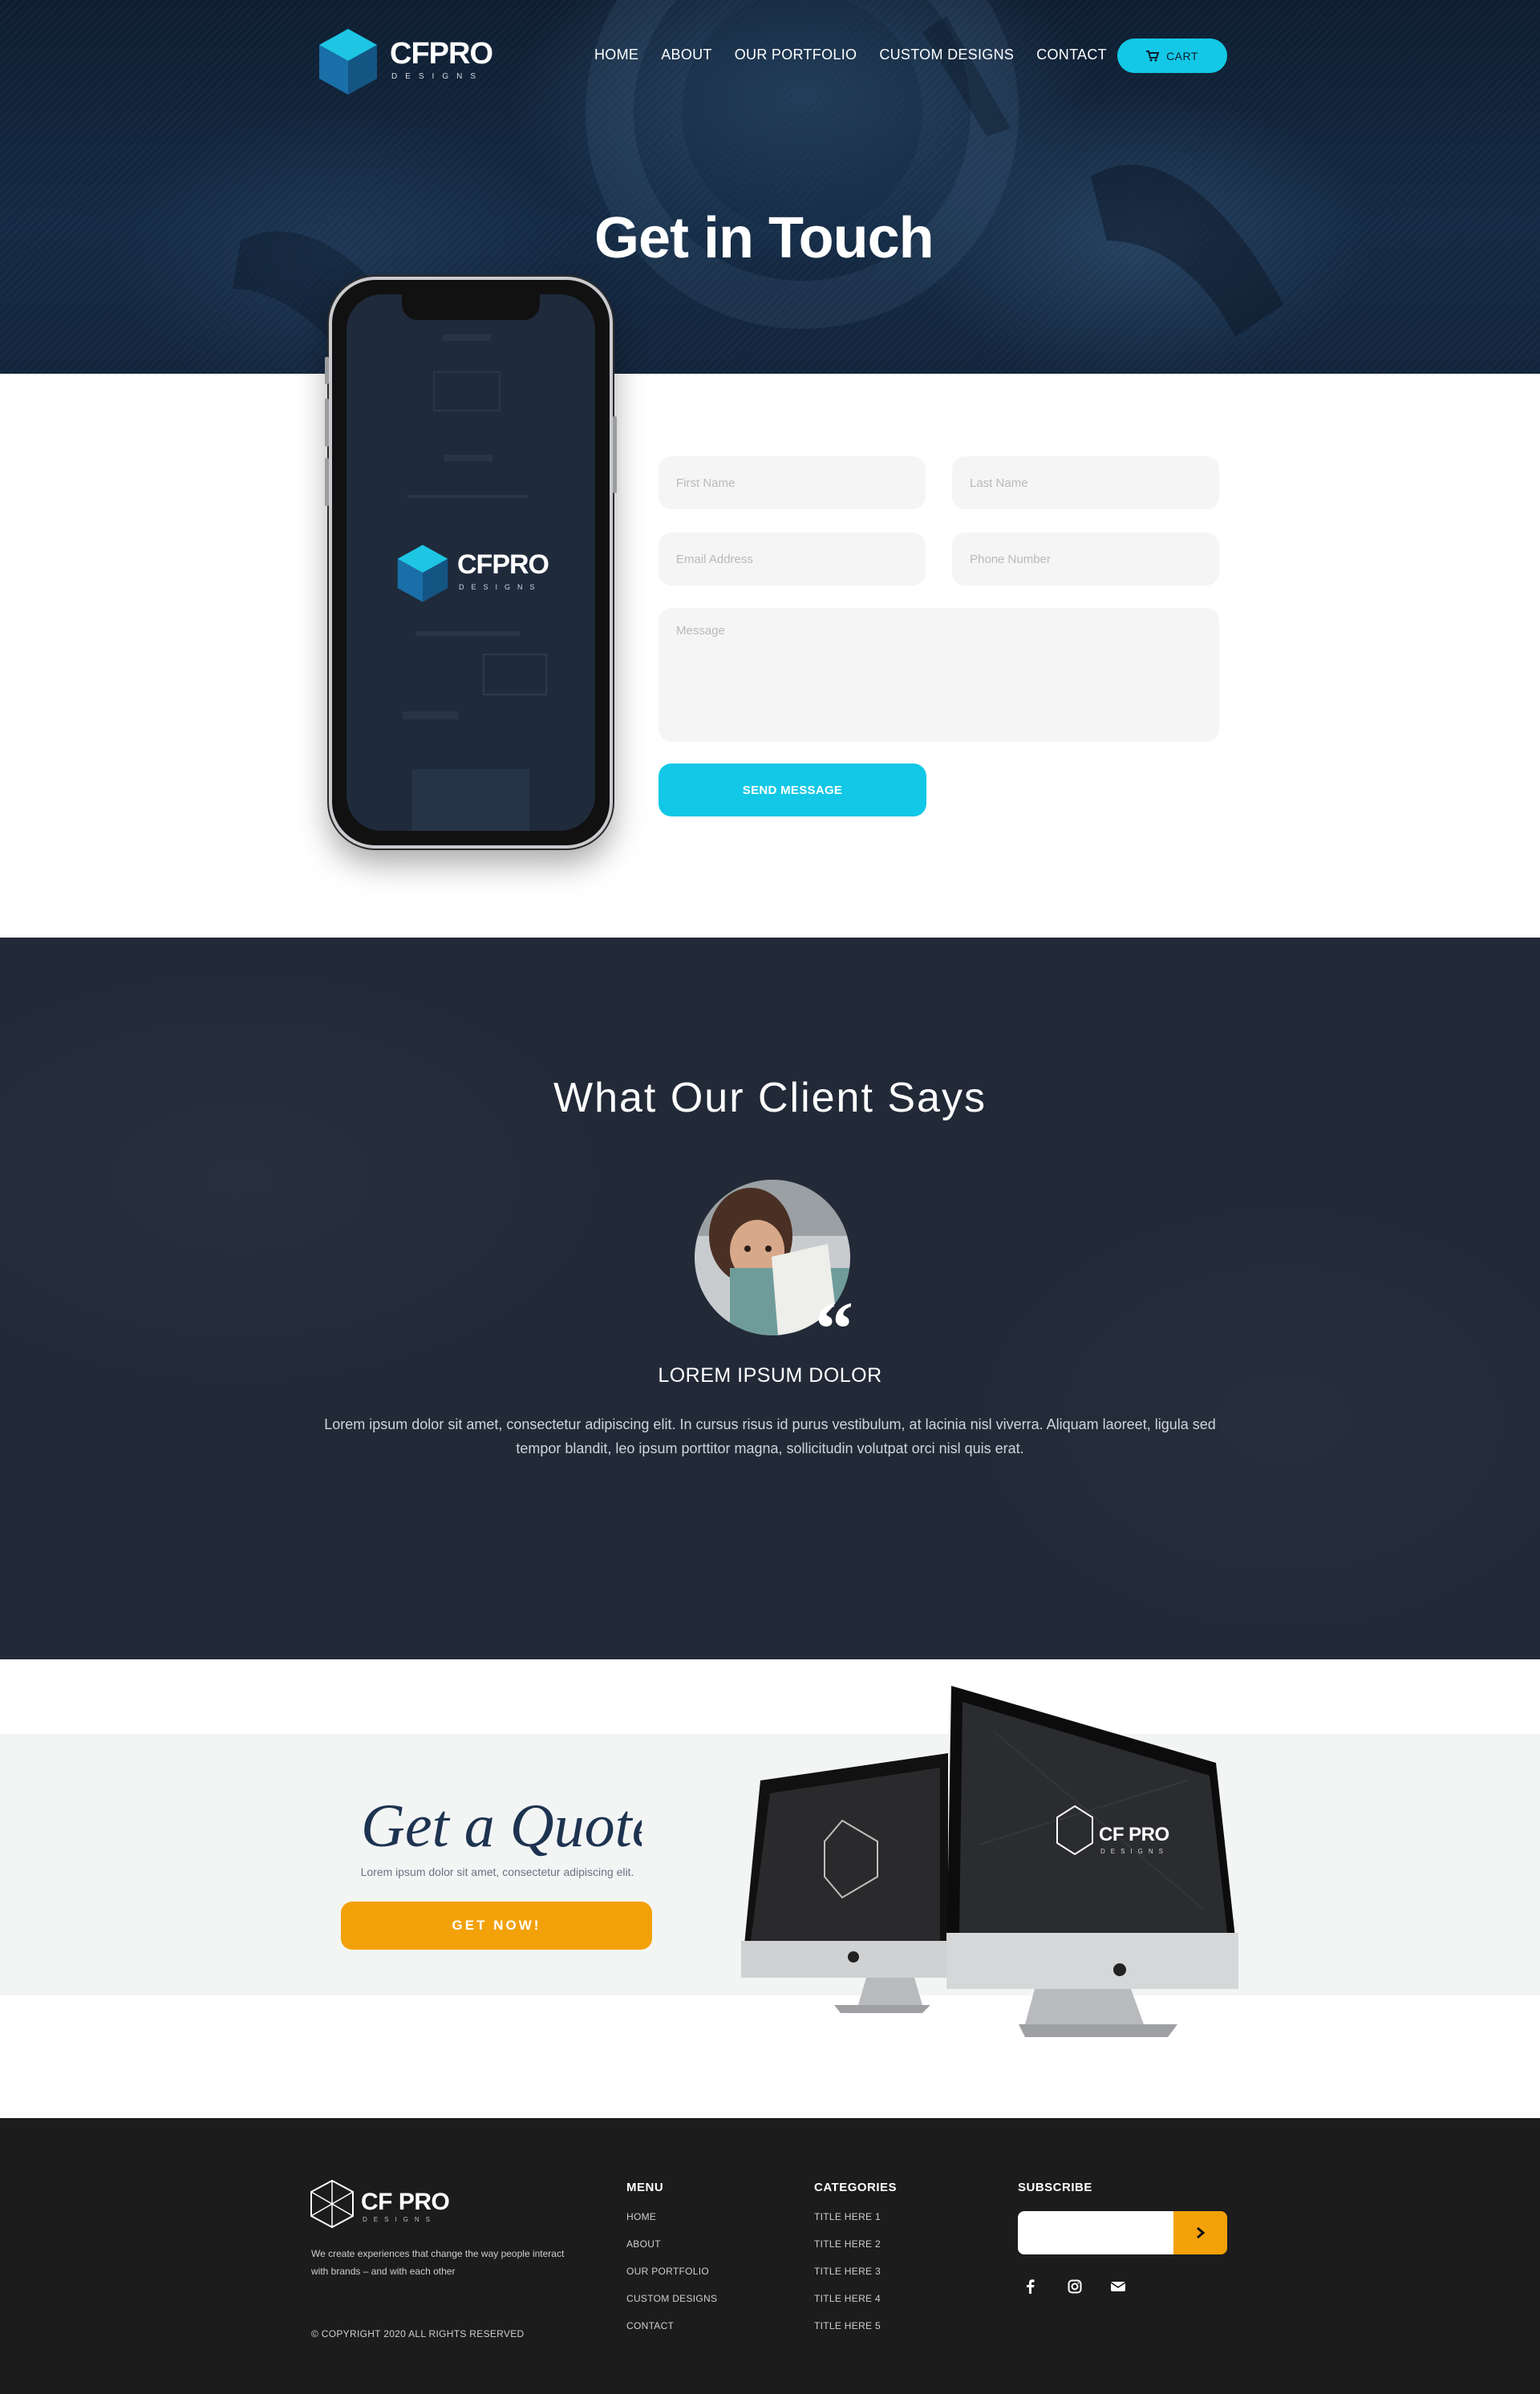 The image size is (1540, 2394). I want to click on brand-logo: CFPRO DESIGNS, so click(414, 63).